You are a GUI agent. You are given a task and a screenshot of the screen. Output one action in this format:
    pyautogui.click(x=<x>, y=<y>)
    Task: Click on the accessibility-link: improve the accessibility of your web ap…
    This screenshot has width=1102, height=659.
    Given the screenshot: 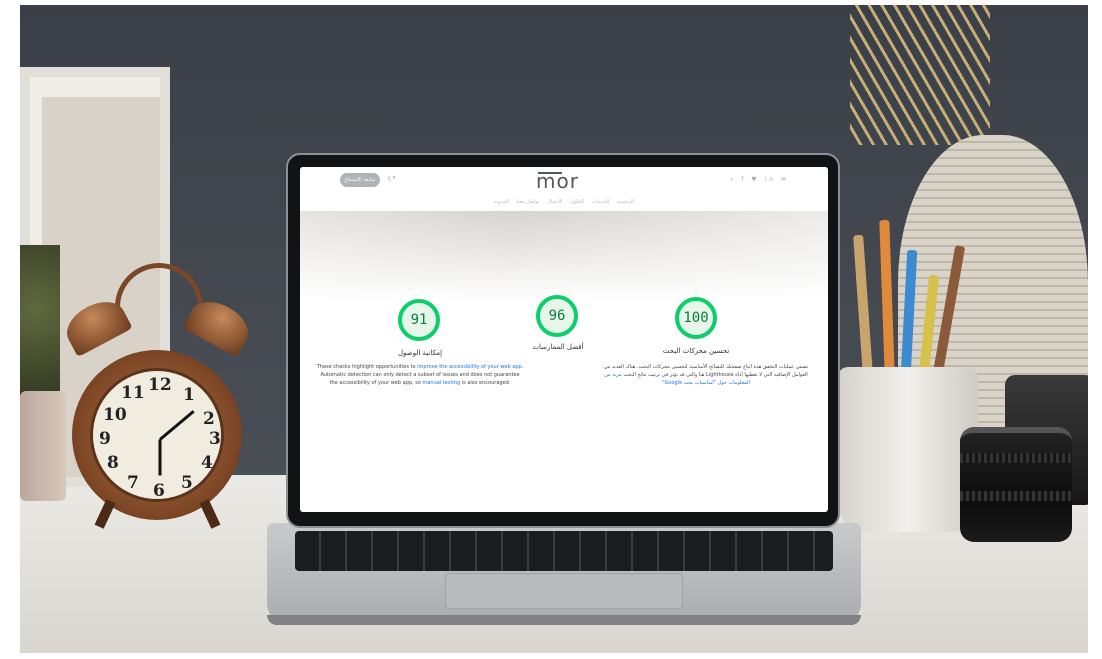 What is the action you would take?
    pyautogui.click(x=469, y=367)
    